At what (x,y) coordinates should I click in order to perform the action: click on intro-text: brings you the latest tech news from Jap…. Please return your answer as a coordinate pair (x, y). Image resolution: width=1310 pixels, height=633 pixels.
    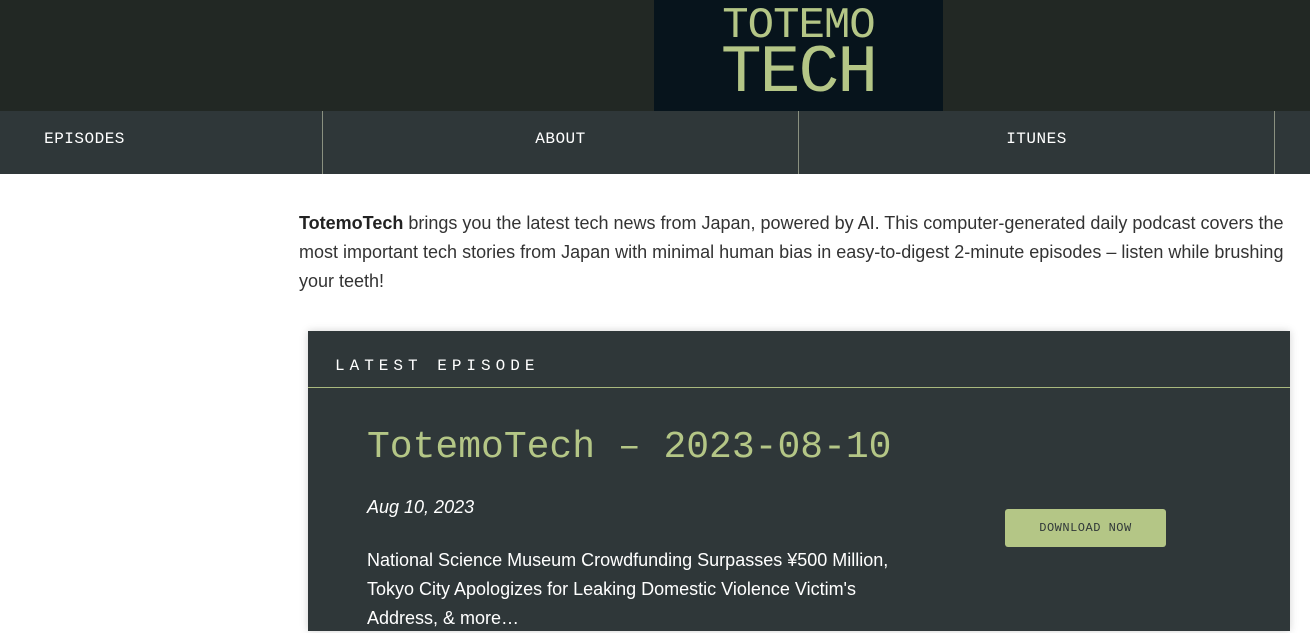
    Looking at the image, I should click on (791, 252).